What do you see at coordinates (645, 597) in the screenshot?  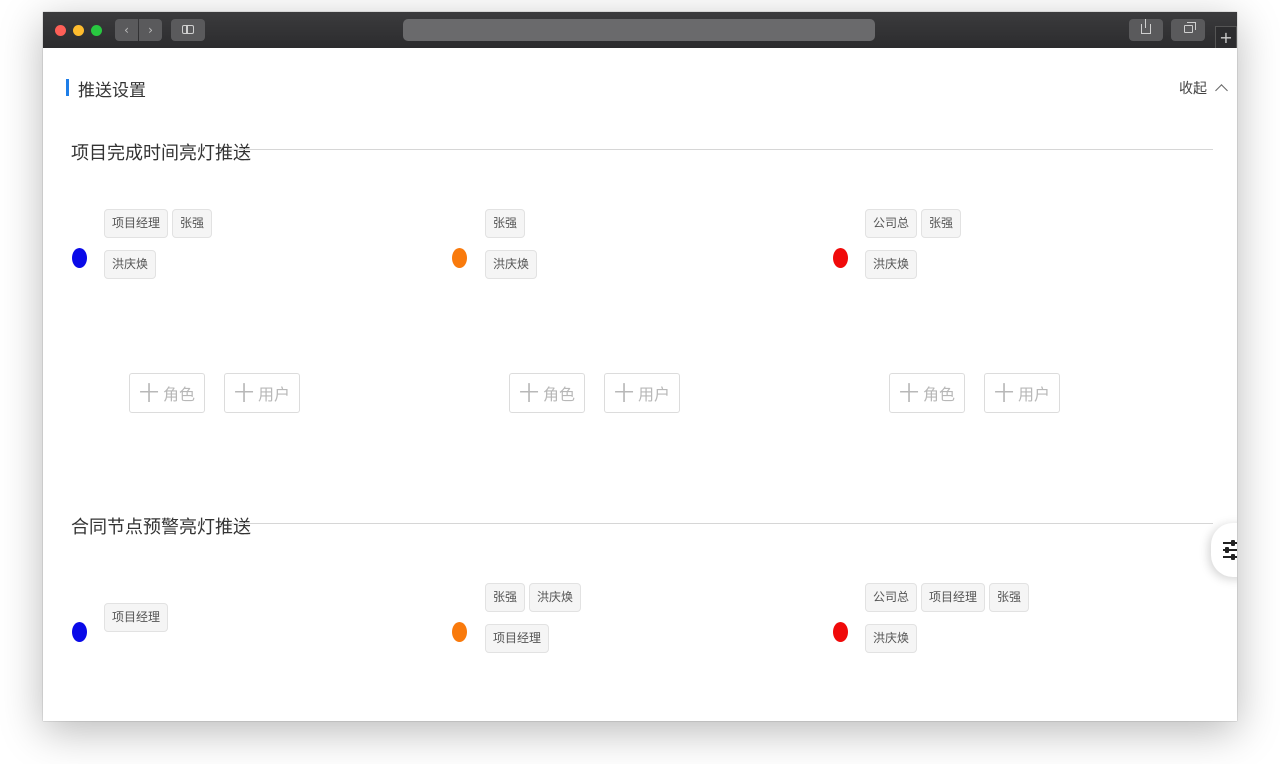 I see `tag-row: 张强 洪庆焕` at bounding box center [645, 597].